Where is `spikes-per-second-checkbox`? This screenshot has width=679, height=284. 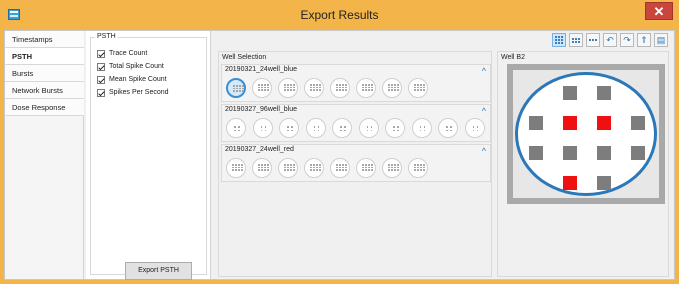 spikes-per-second-checkbox is located at coordinates (101, 92).